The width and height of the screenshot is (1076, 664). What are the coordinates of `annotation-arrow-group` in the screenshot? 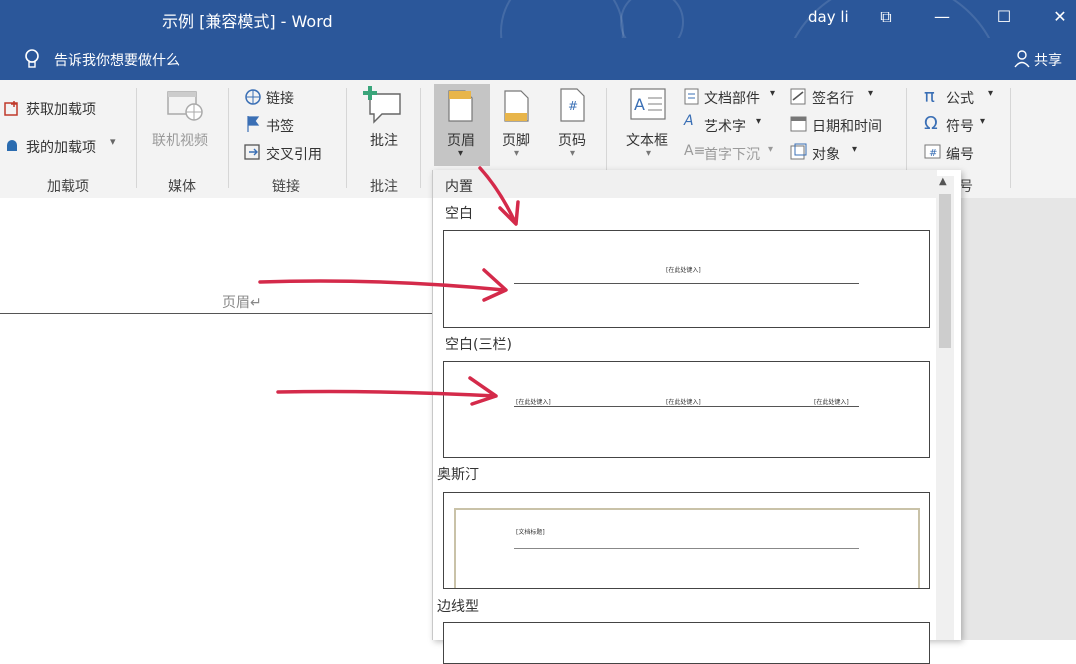 It's located at (389, 286).